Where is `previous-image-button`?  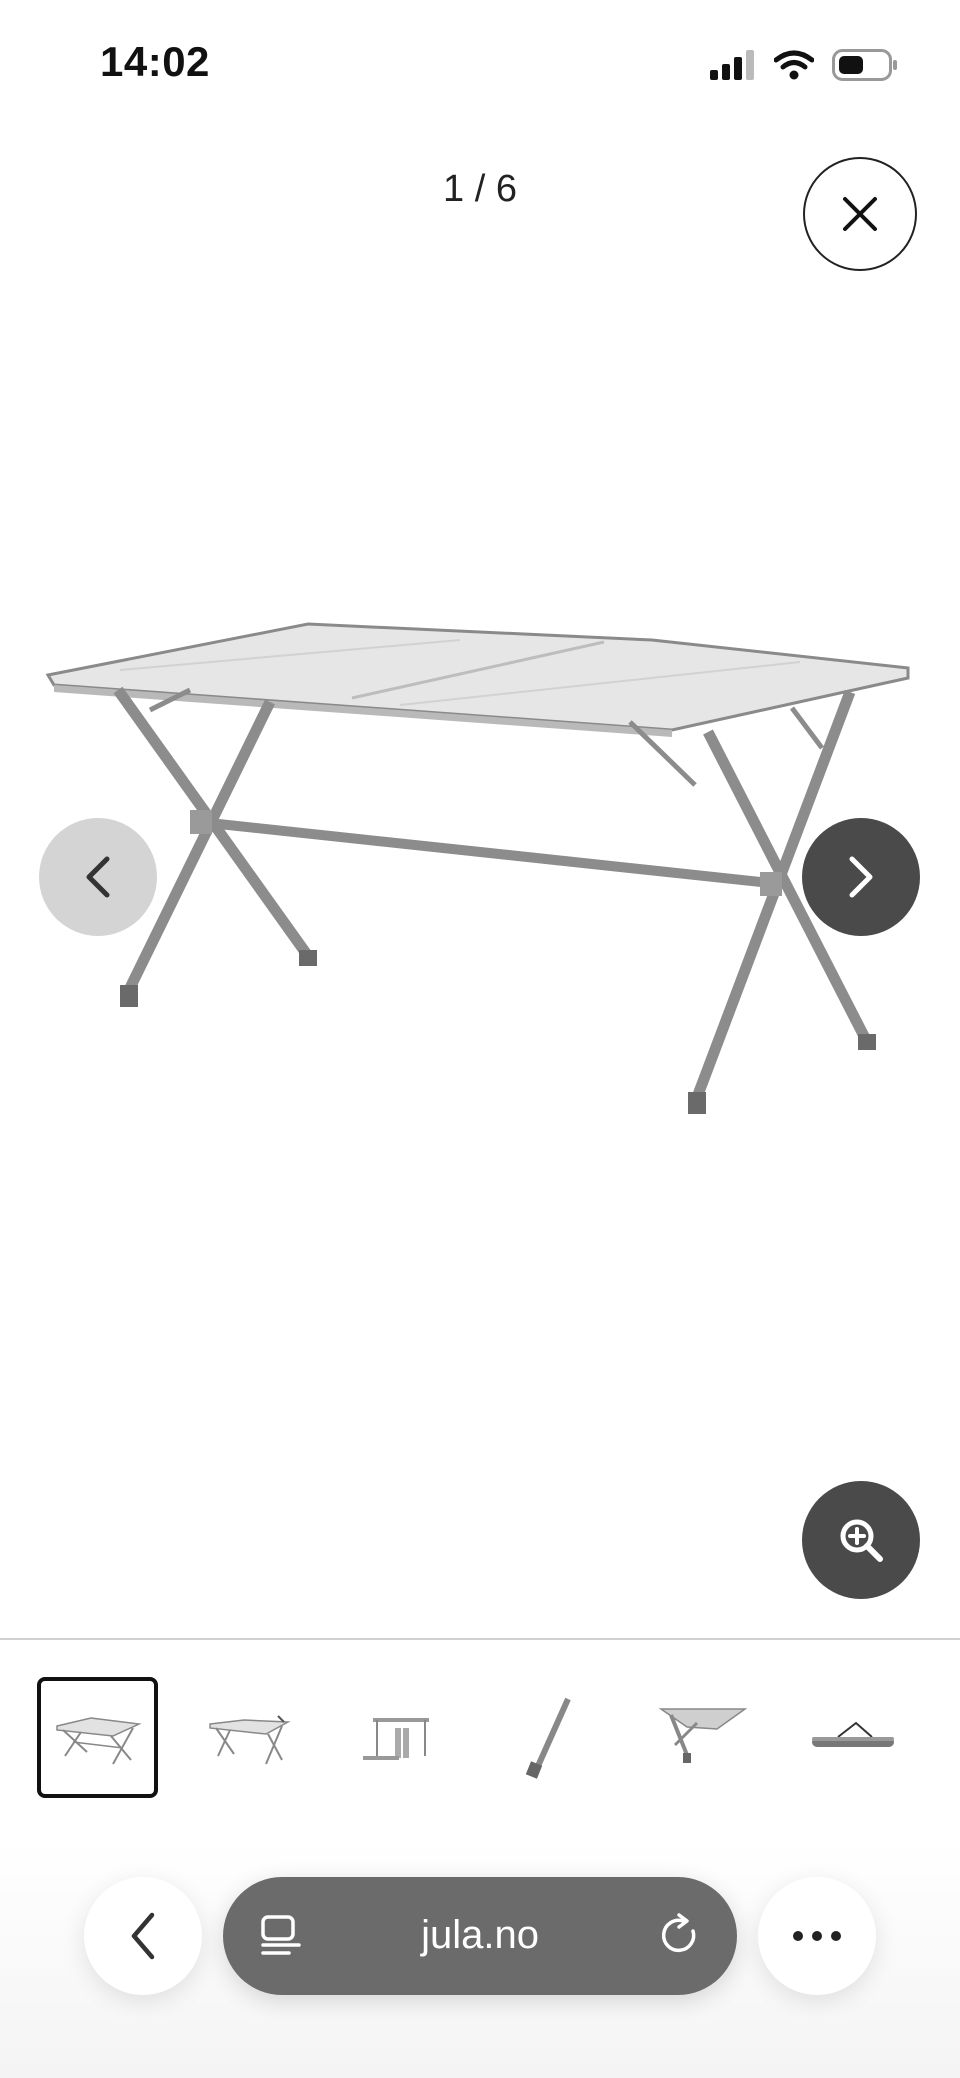
previous-image-button is located at coordinates (98, 877).